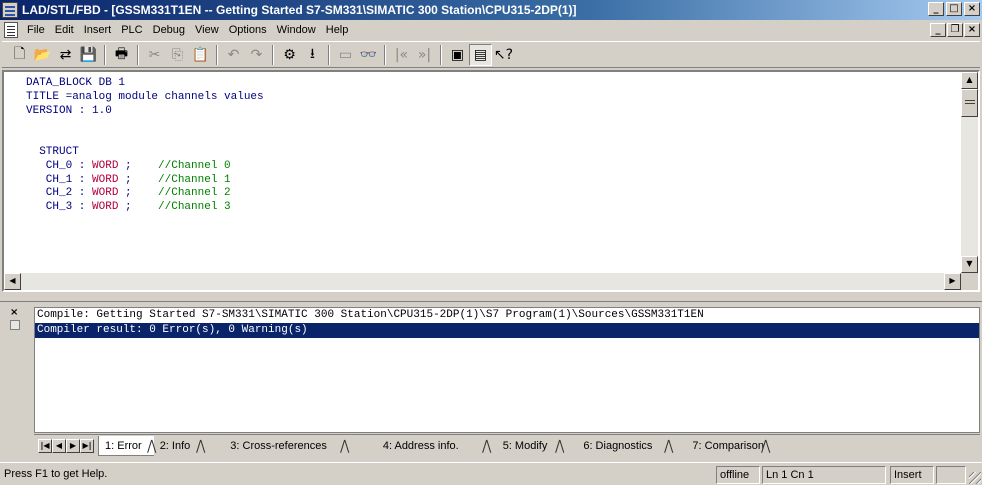 This screenshot has height=485, width=982. What do you see at coordinates (121, 55) in the screenshot?
I see `print-icon: 🖶` at bounding box center [121, 55].